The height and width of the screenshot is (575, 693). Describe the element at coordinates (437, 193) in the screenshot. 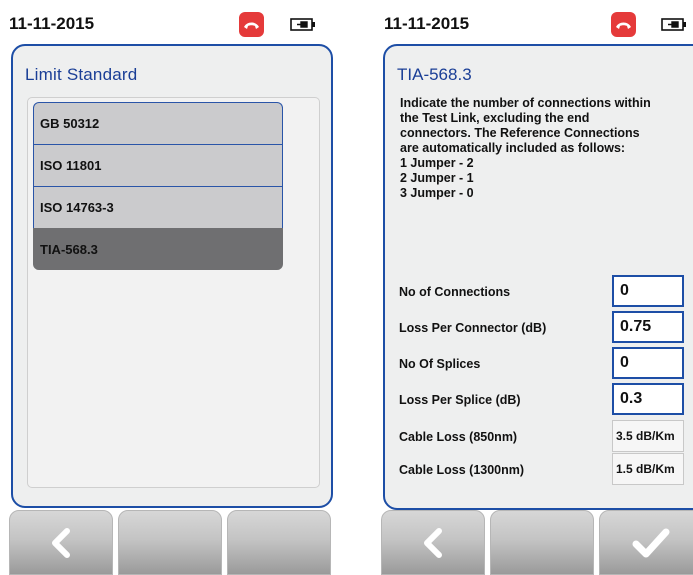

I see `description-line: 3 Jumper - 0` at that location.